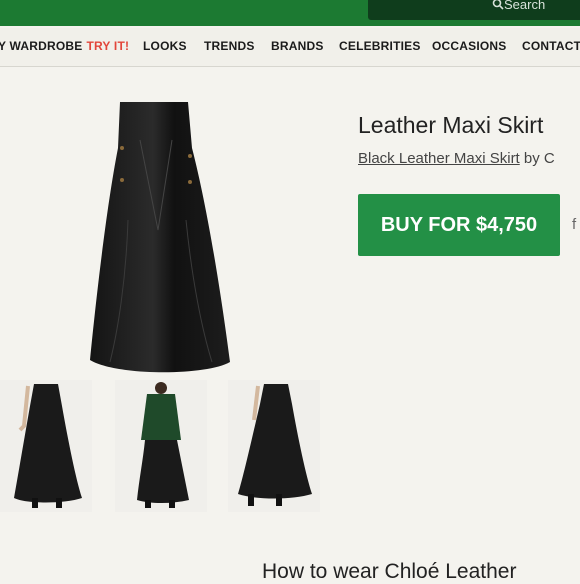 The height and width of the screenshot is (584, 580). I want to click on nav-trends: TRENDS, so click(229, 46).